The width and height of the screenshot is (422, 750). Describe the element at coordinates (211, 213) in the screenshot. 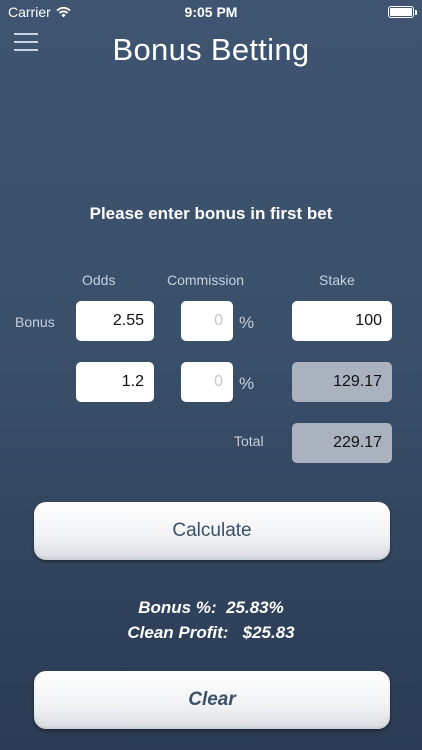

I see `instruction-text: Please enter bonus in first bet` at that location.